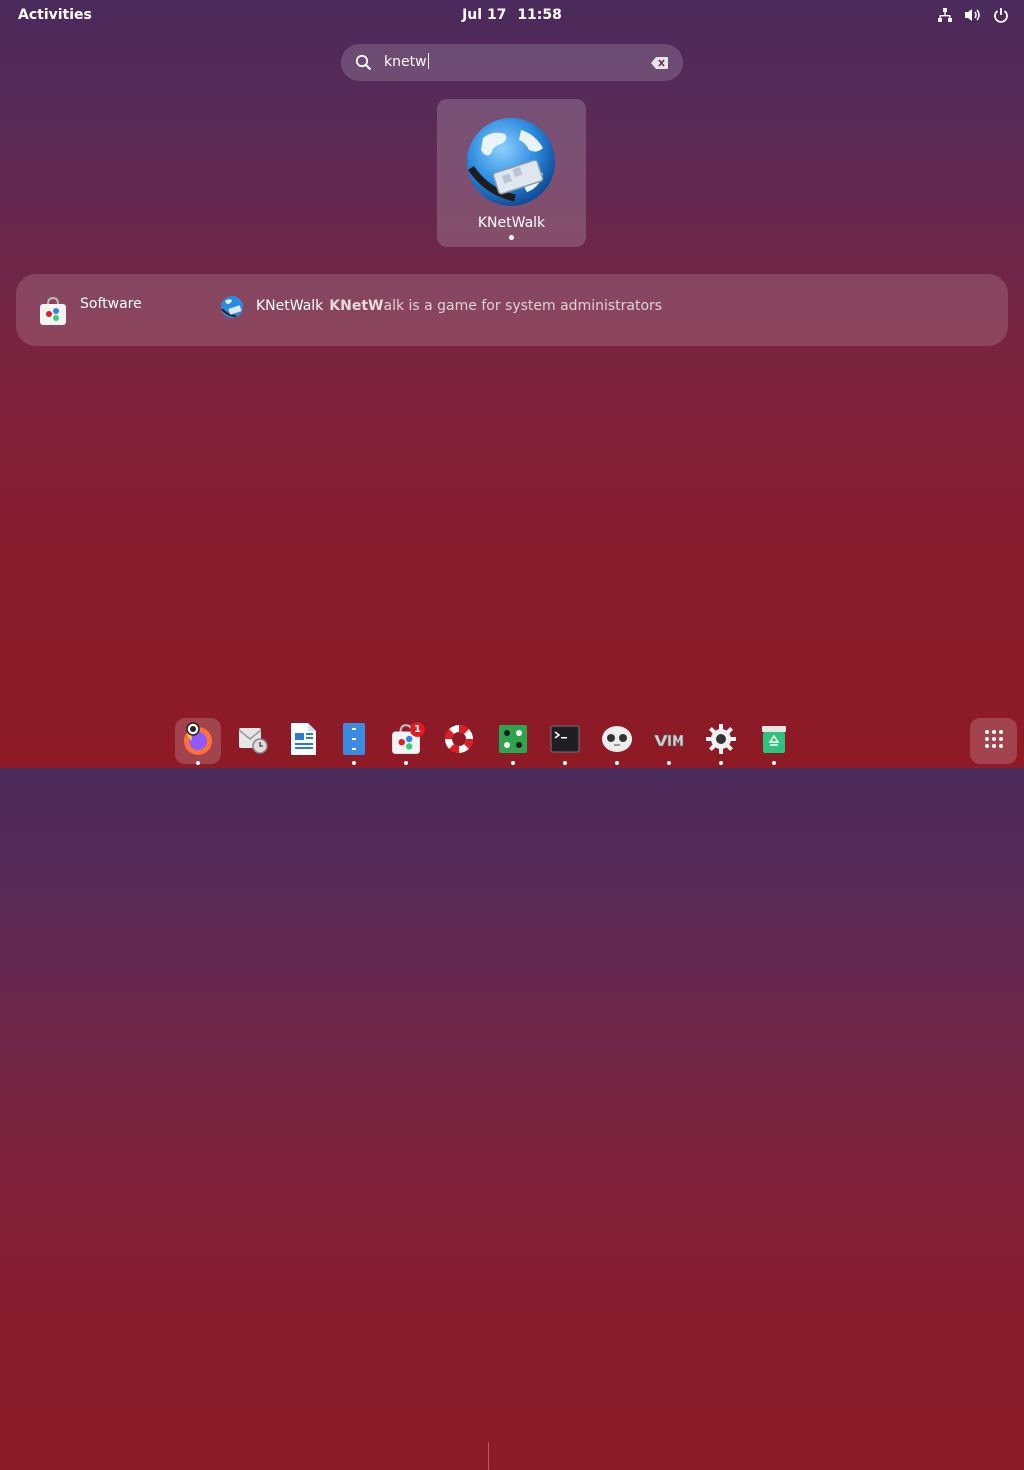 The image size is (1024, 1470). I want to click on volume-icon, so click(973, 15).